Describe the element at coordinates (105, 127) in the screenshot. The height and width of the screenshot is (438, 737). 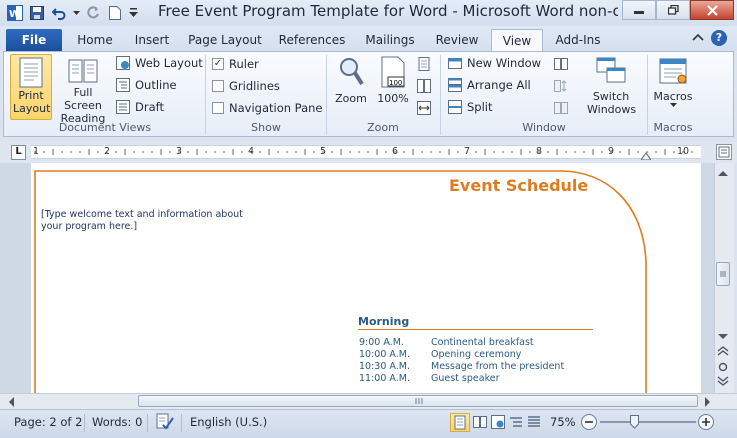
I see `document-views-group-label: Document Views` at that location.